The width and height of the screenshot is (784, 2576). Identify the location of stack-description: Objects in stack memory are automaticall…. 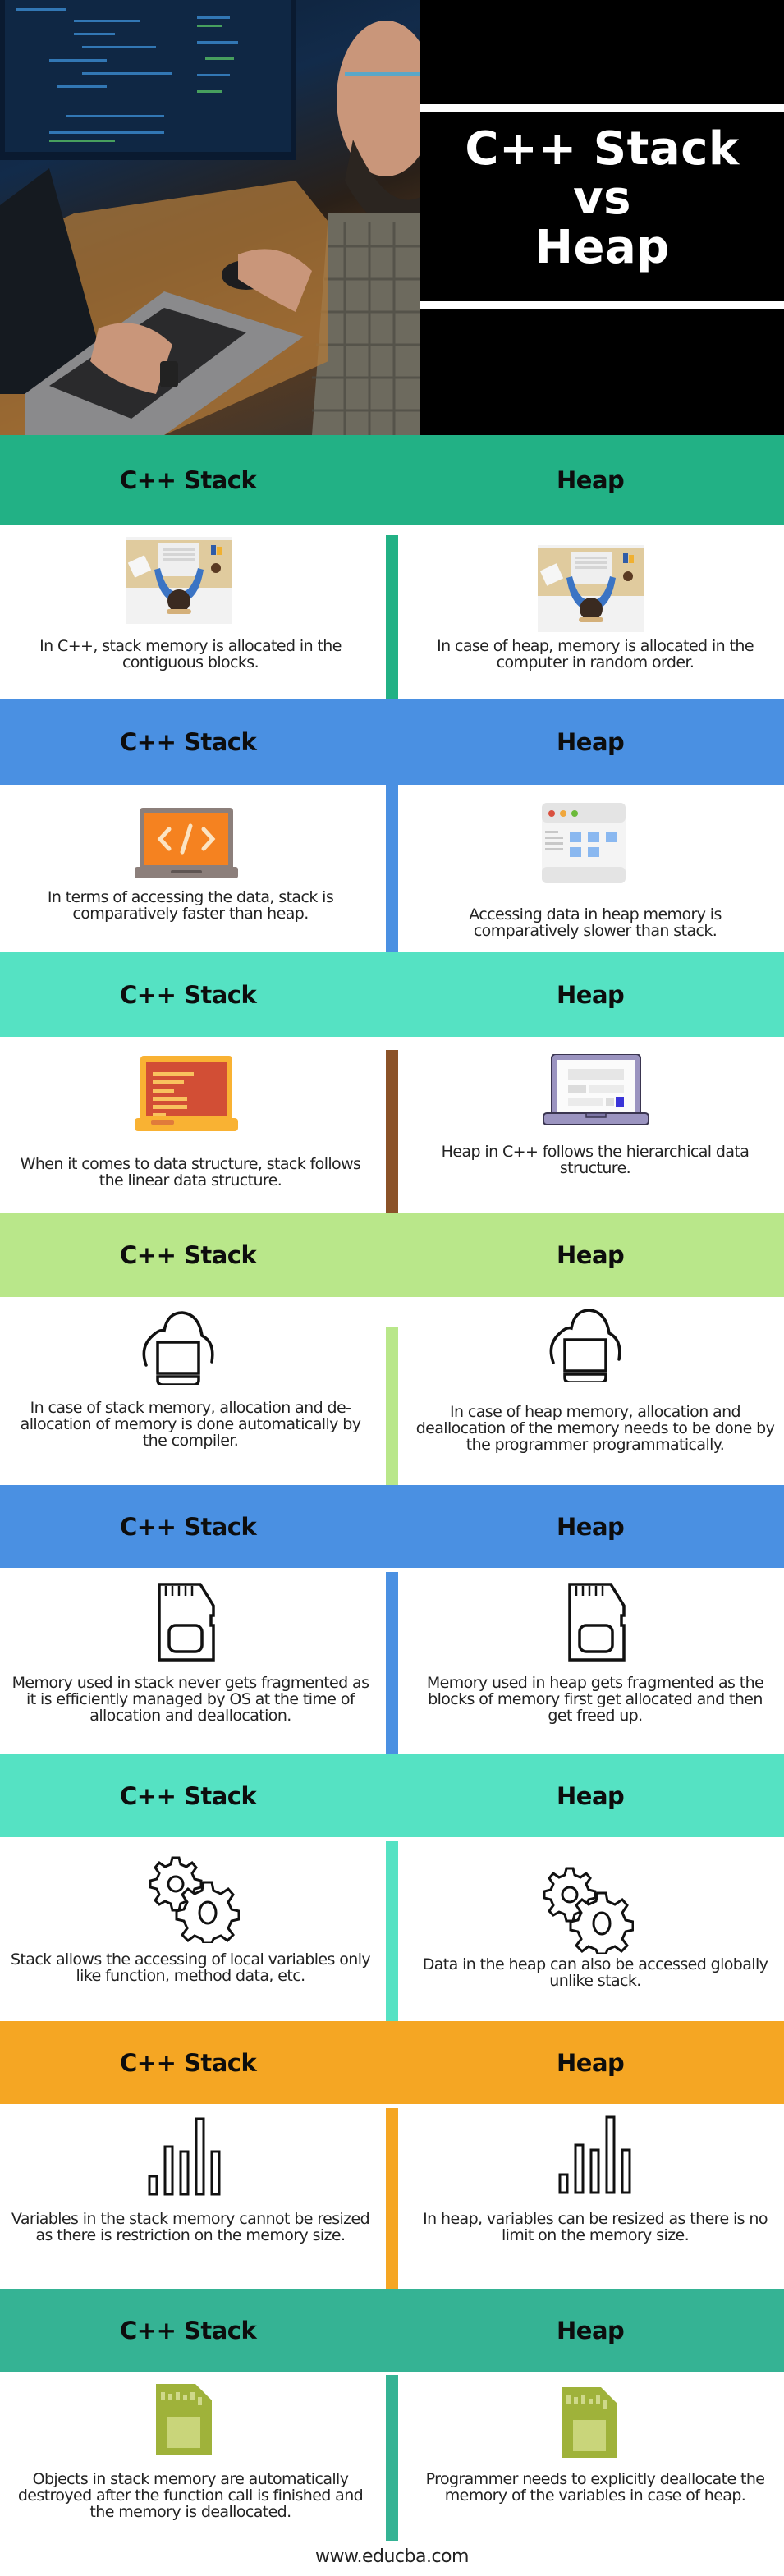
(190, 2495).